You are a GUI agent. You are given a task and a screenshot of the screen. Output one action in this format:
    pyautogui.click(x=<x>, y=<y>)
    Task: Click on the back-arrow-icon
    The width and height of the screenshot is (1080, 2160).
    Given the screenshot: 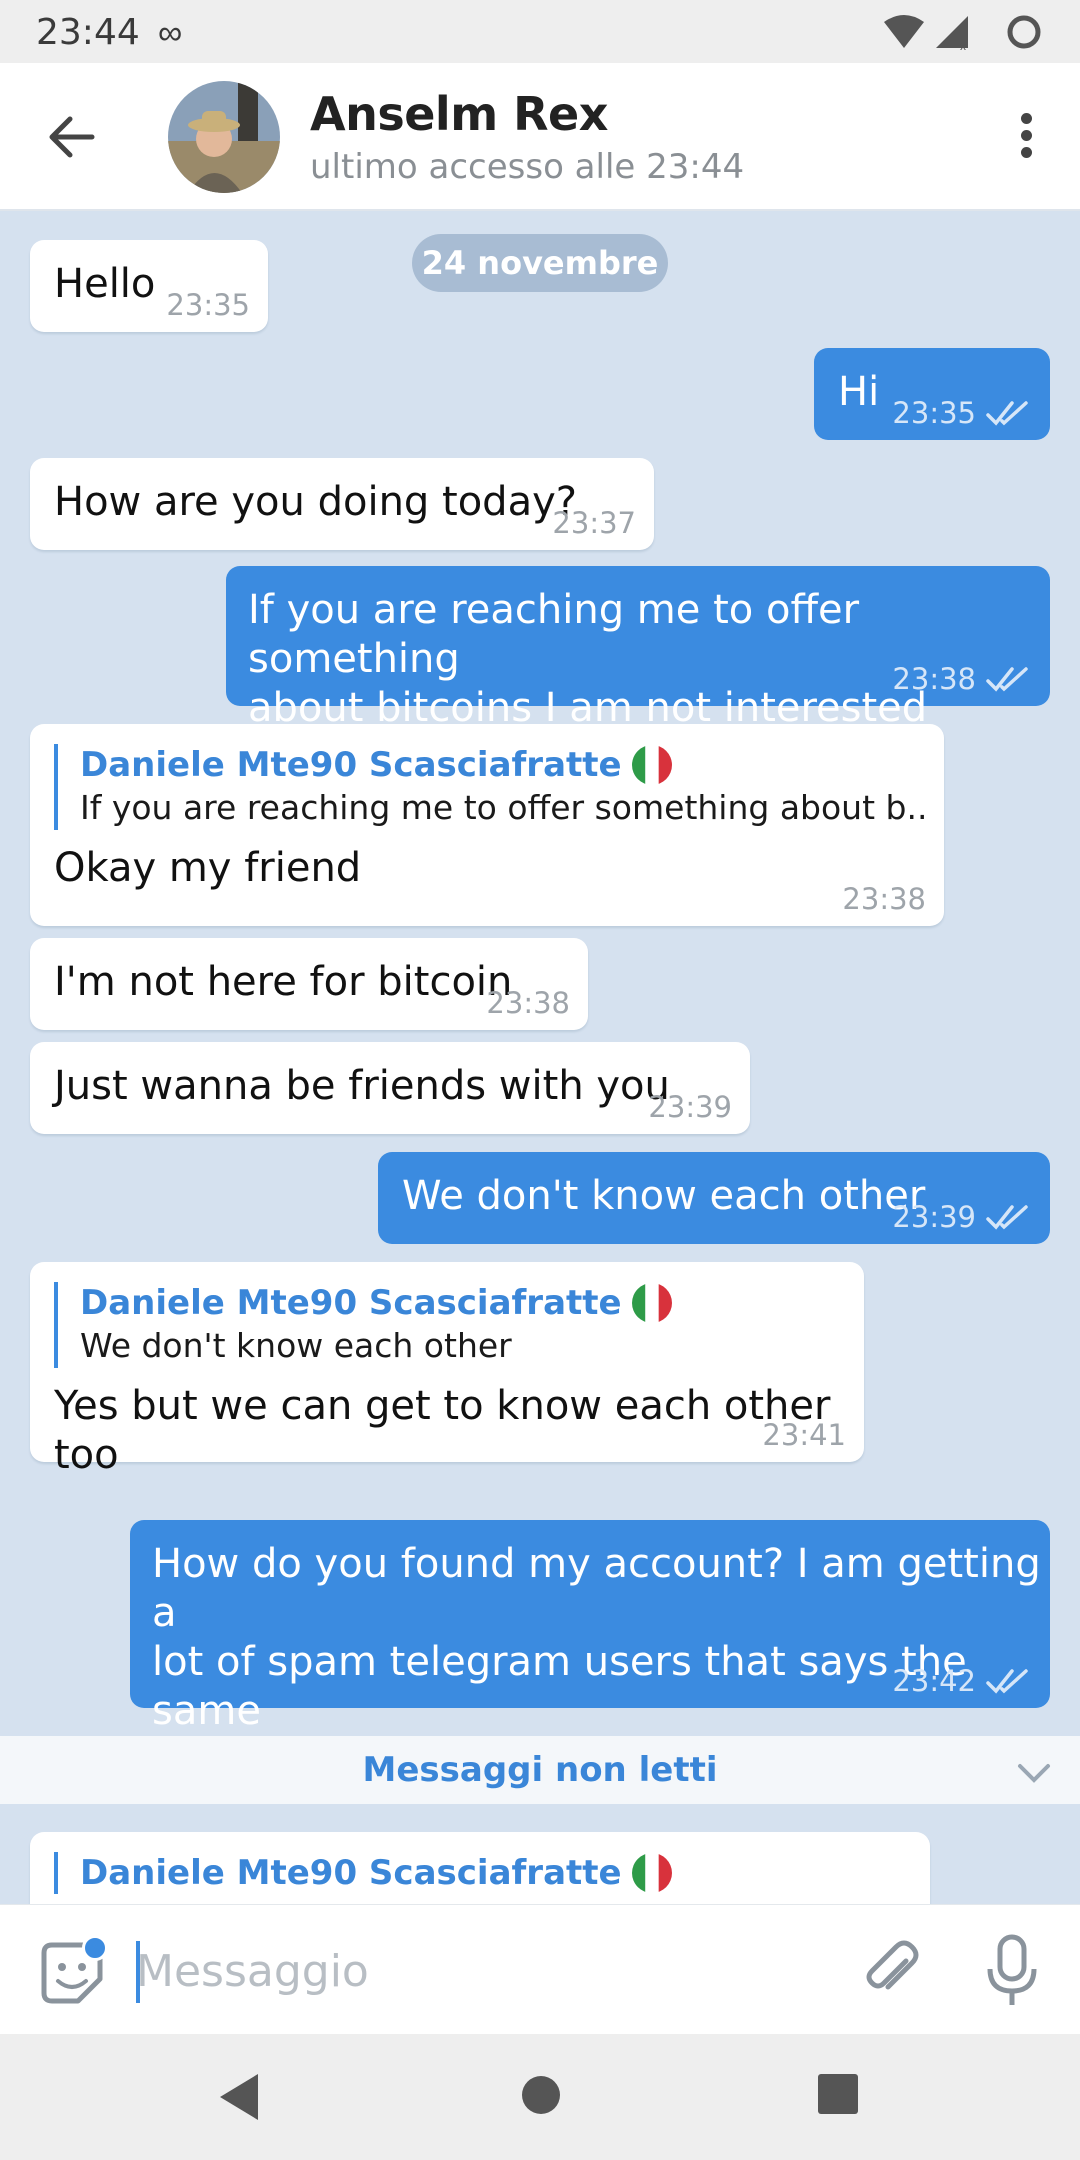 What is the action you would take?
    pyautogui.click(x=72, y=137)
    